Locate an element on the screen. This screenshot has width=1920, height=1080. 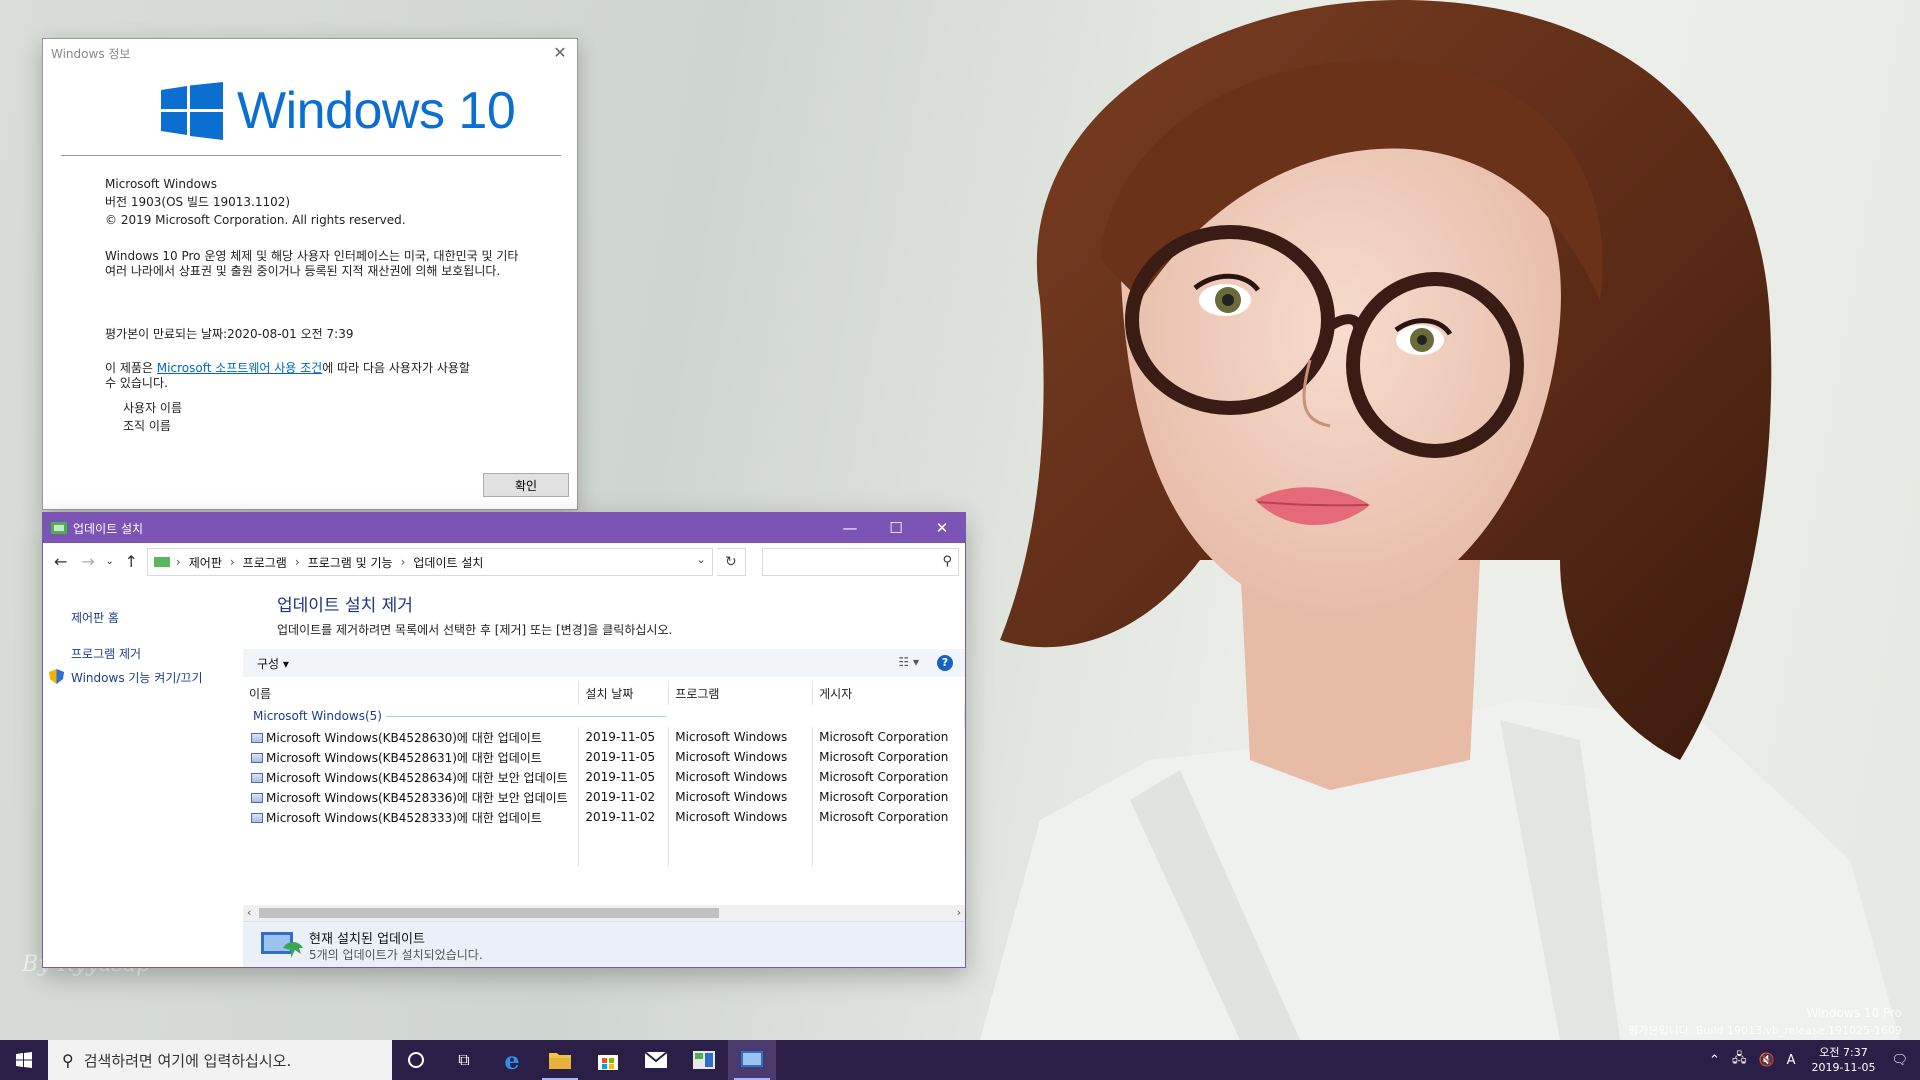
edge-taskbar-button: e is located at coordinates (512, 1060).